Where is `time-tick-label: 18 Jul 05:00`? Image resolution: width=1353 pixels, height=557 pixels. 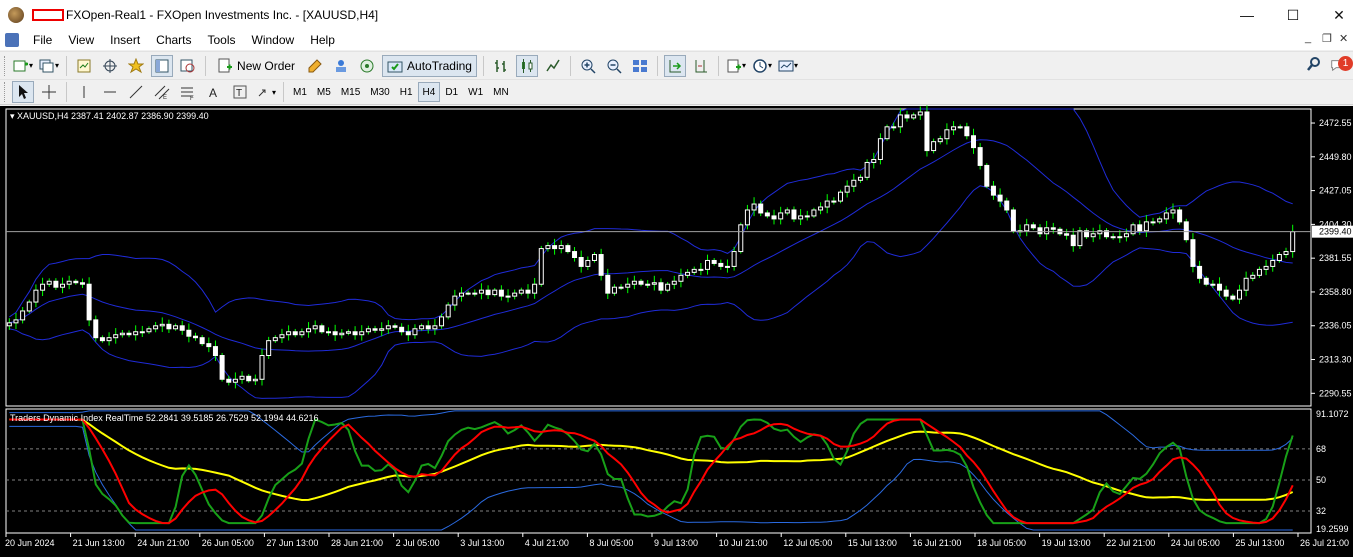 time-tick-label: 18 Jul 05:00 is located at coordinates (1001, 543).